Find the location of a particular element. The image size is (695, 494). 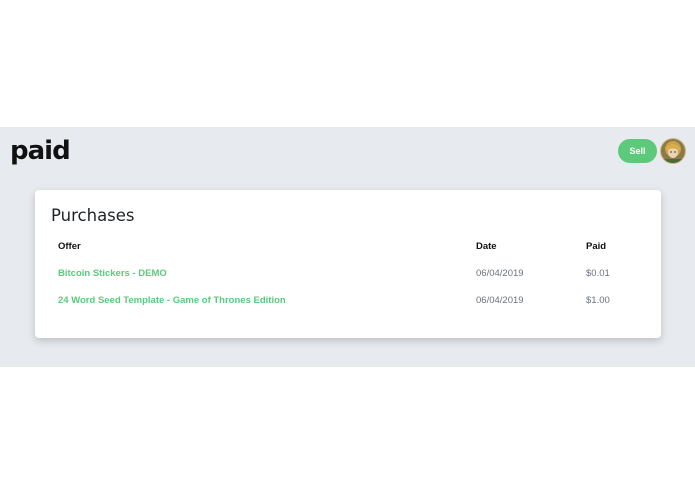

page-title: Purchases is located at coordinates (93, 215).